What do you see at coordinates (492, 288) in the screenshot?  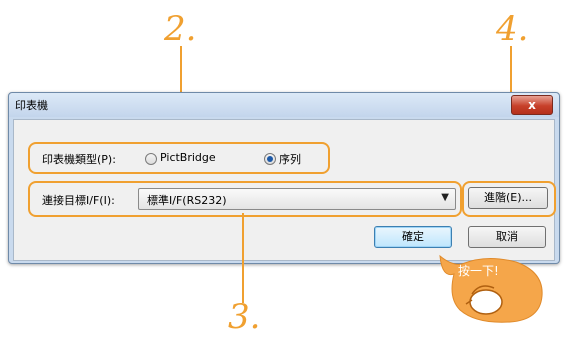 I see `click-hint: 按一下!` at bounding box center [492, 288].